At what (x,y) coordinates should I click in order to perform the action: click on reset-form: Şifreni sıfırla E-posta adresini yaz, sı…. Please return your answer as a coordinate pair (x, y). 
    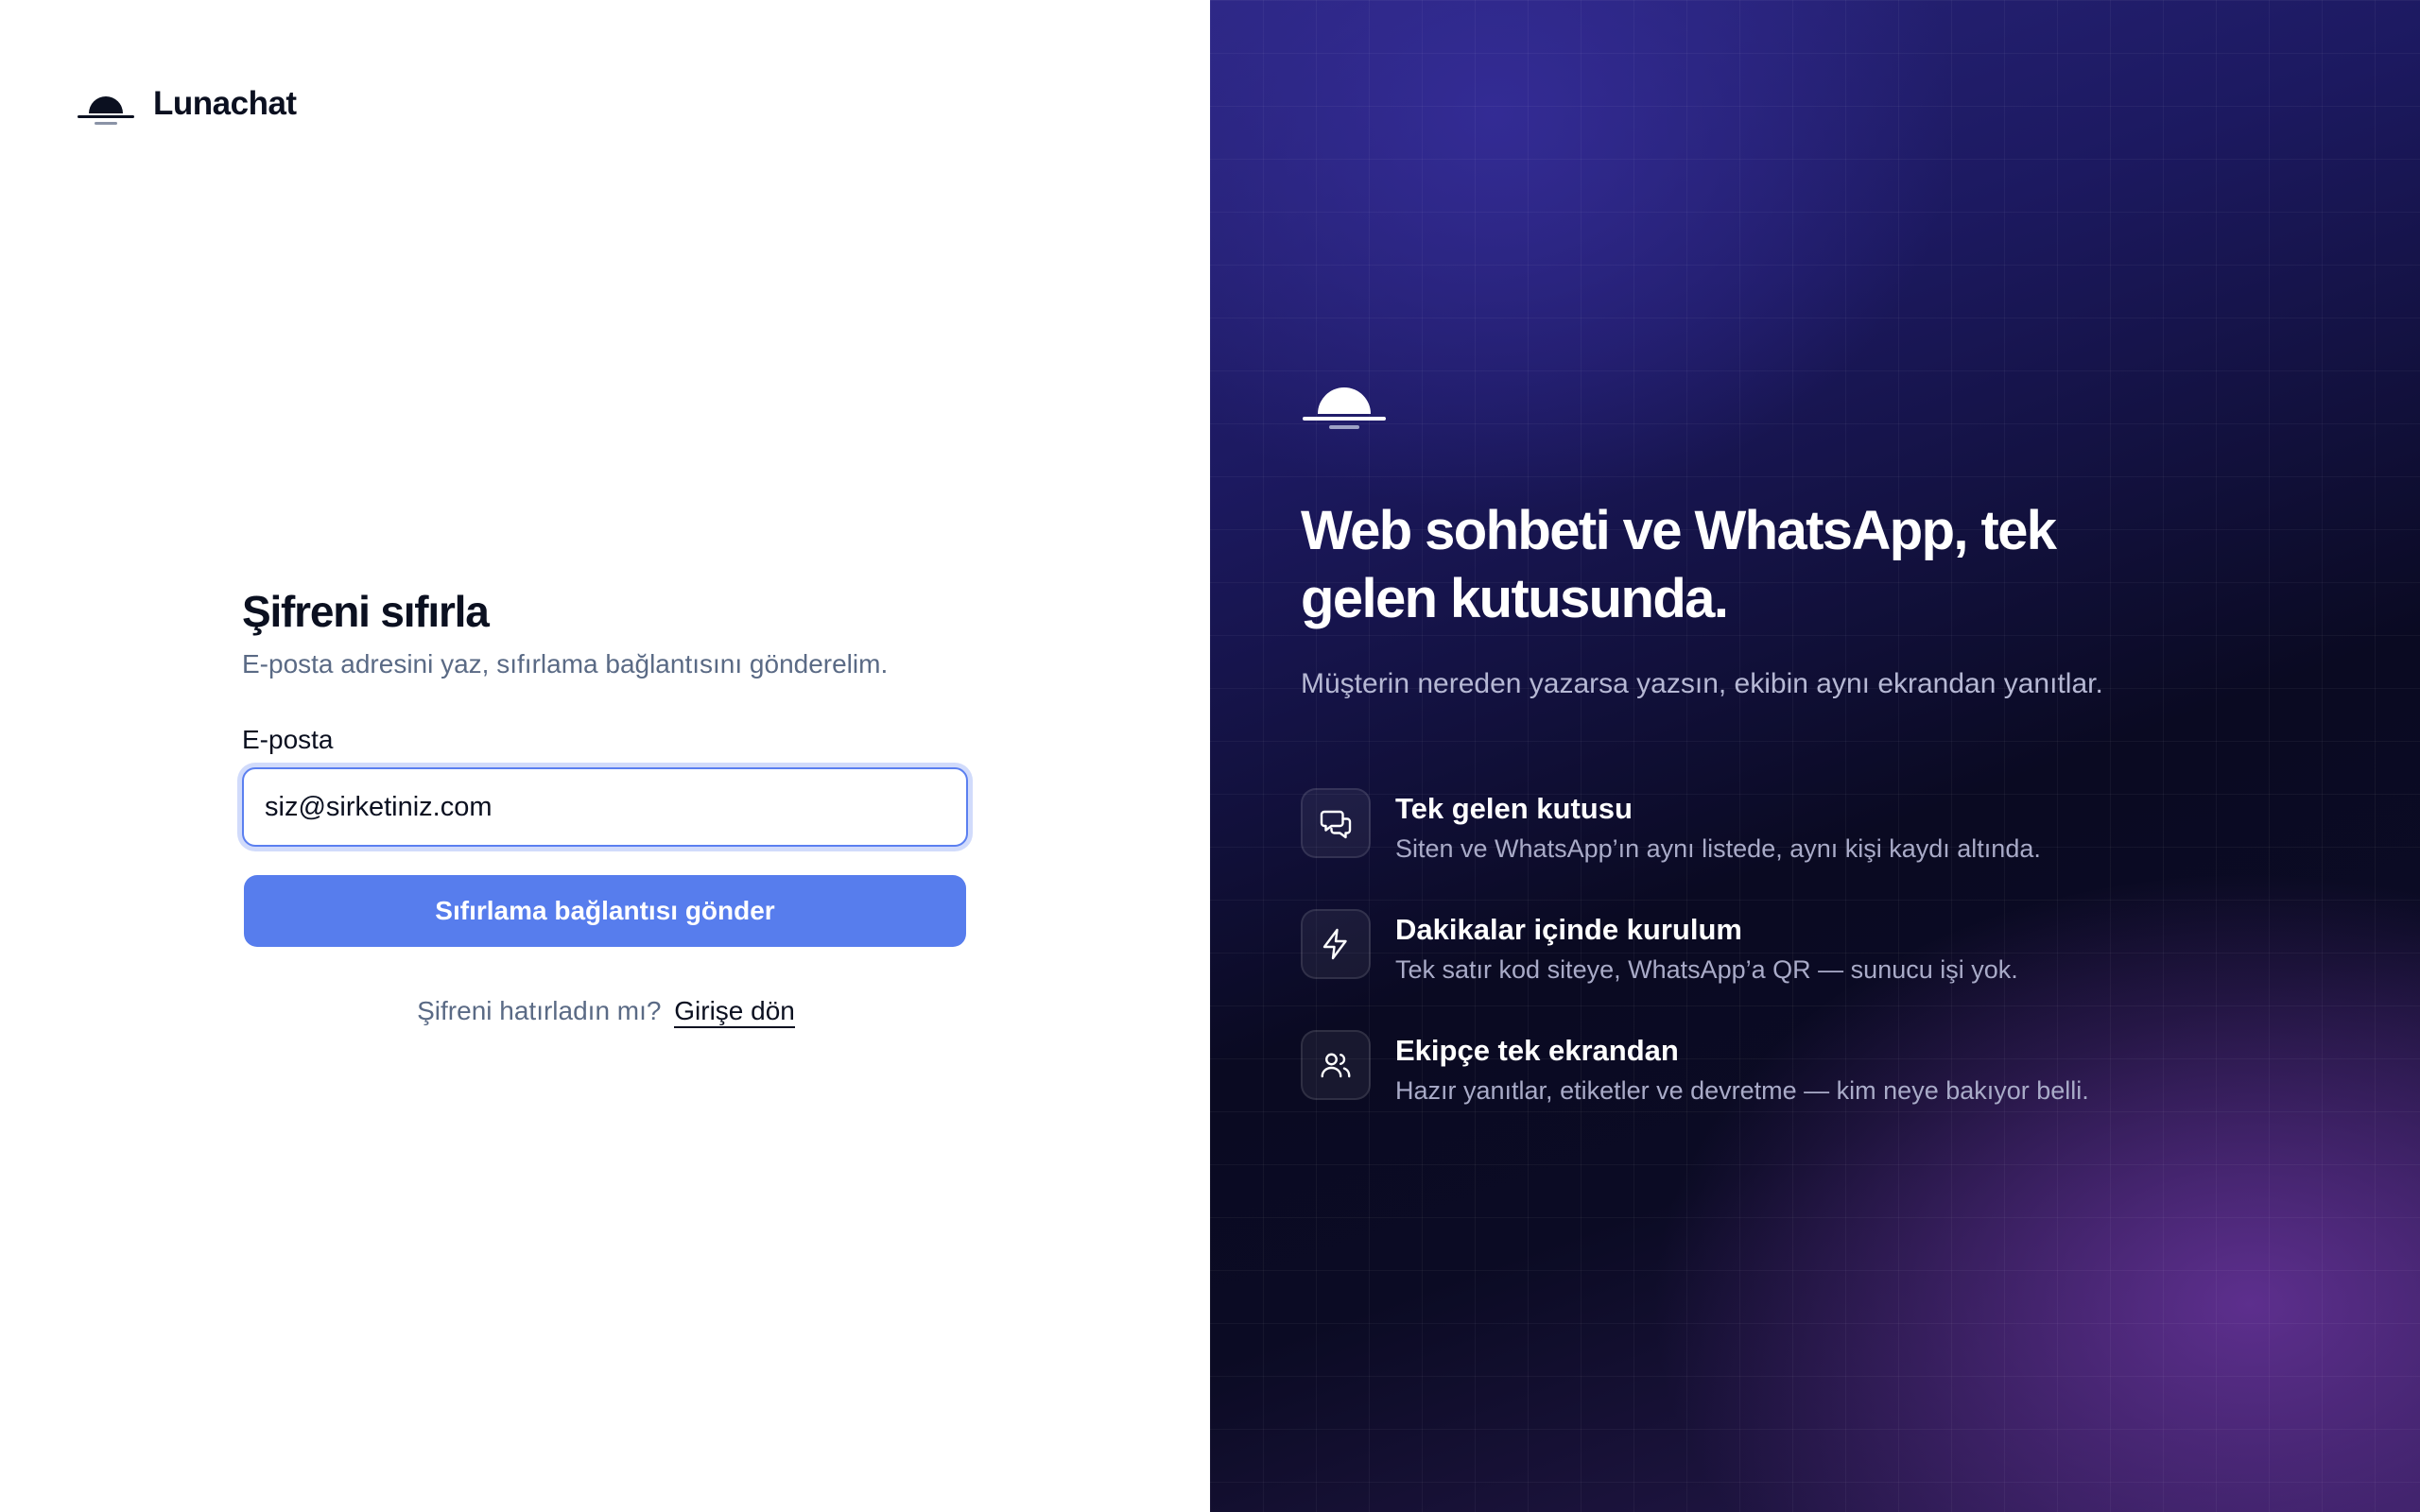
    Looking at the image, I should click on (606, 806).